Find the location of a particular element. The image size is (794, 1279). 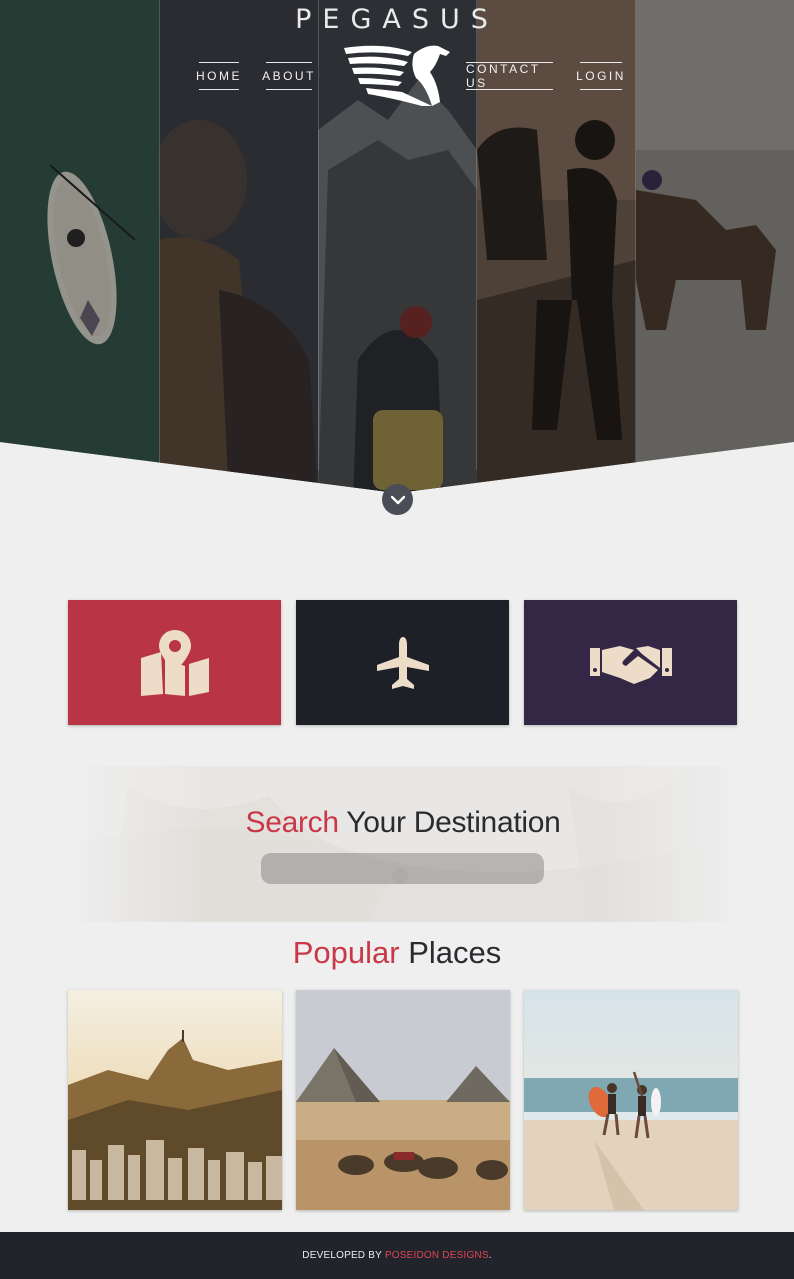

map-location-icon is located at coordinates (174, 662).